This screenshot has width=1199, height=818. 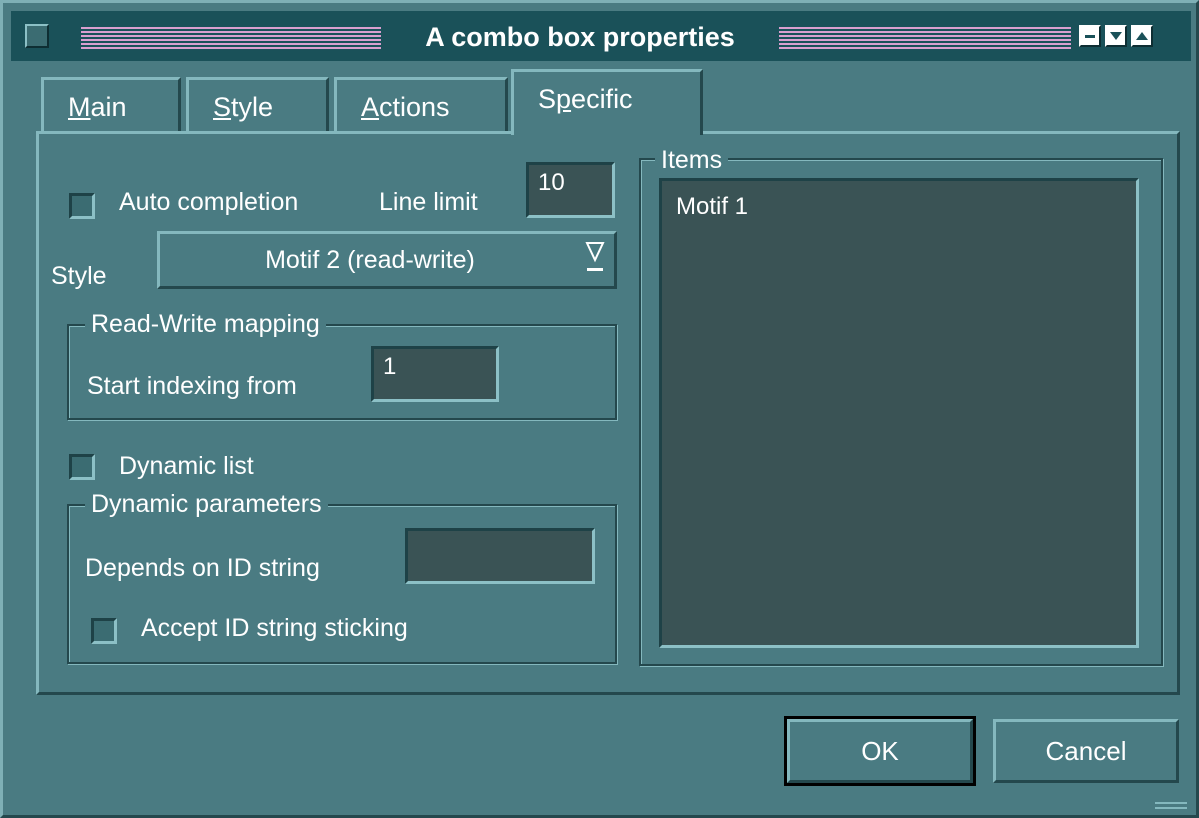 I want to click on read-write-mapping-title: Read-Write mapping, so click(x=205, y=324).